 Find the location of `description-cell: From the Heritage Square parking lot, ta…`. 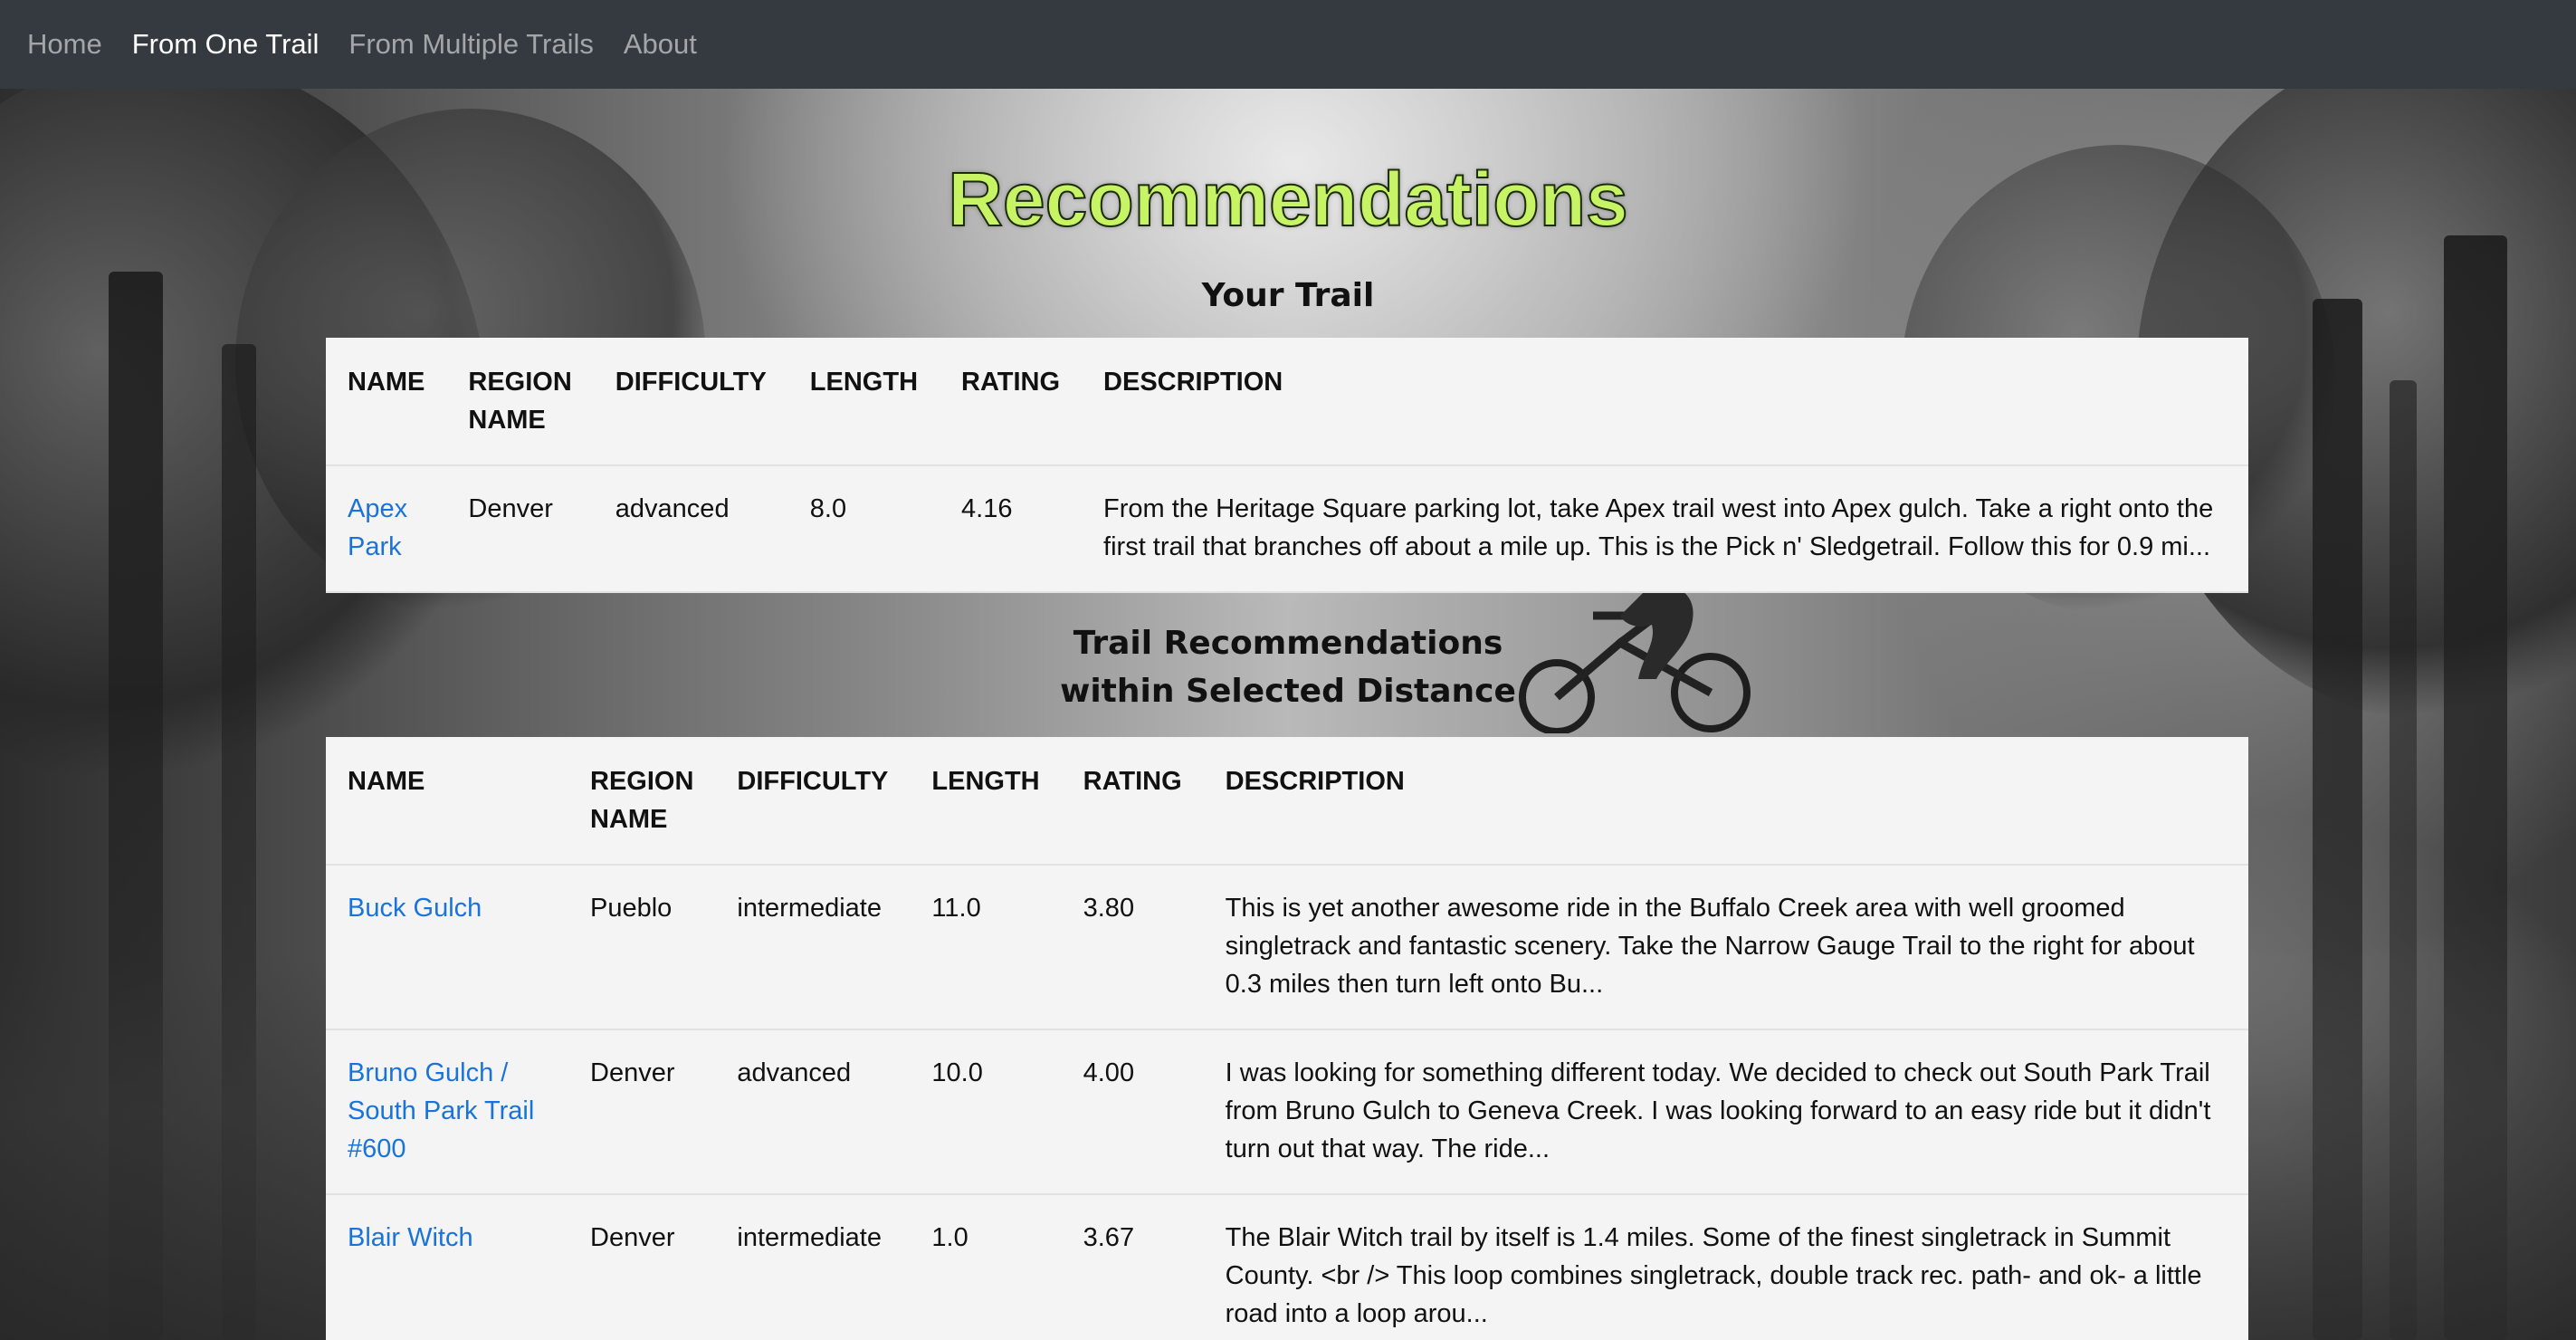

description-cell: From the Heritage Square parking lot, ta… is located at coordinates (1665, 529).